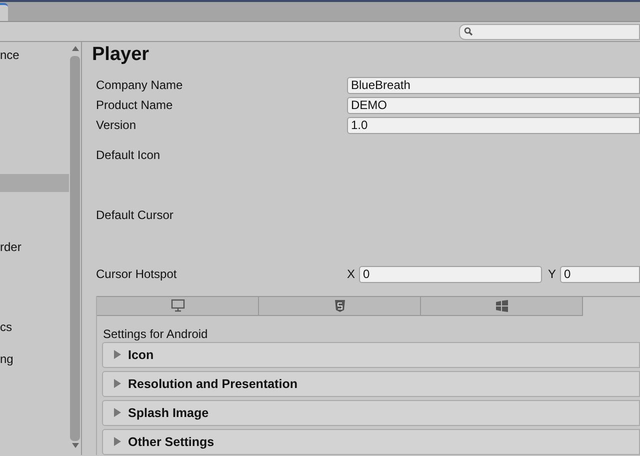 This screenshot has width=640, height=456. Describe the element at coordinates (35, 247) in the screenshot. I see `sidebar-item: rder` at that location.